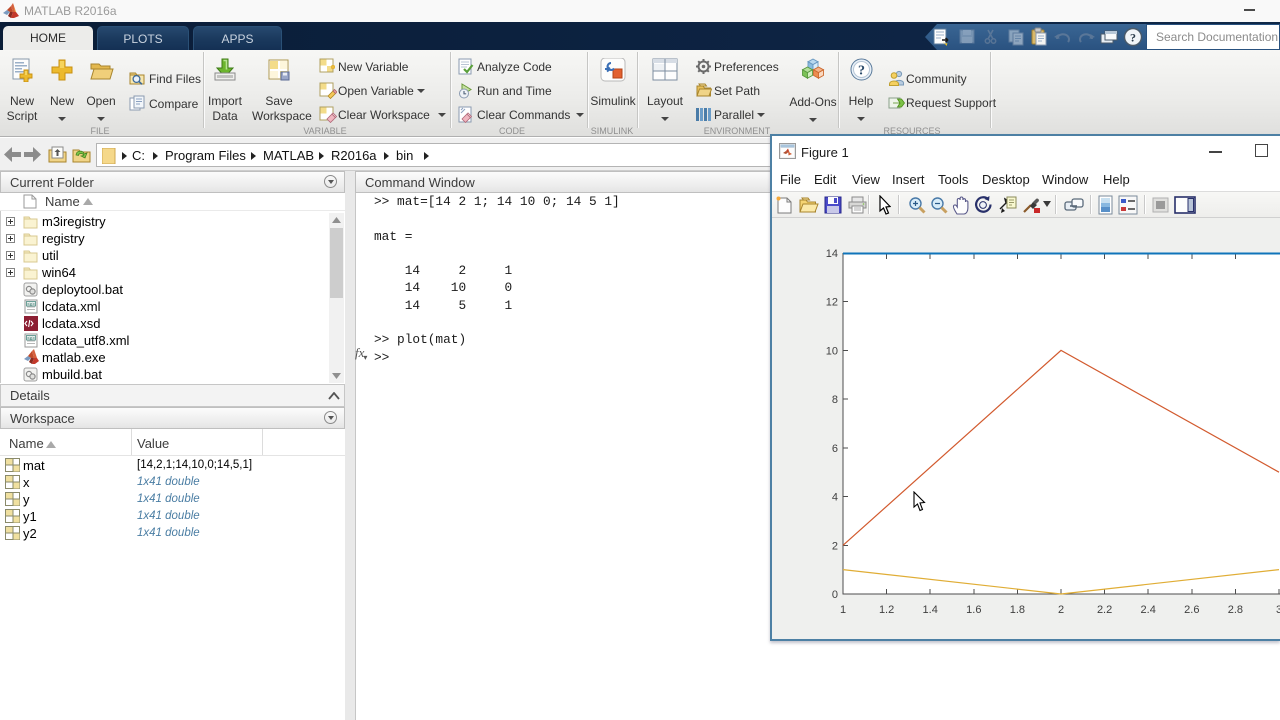 The width and height of the screenshot is (1280, 720). Describe the element at coordinates (832, 303) in the screenshot. I see `svg-text: 12` at that location.